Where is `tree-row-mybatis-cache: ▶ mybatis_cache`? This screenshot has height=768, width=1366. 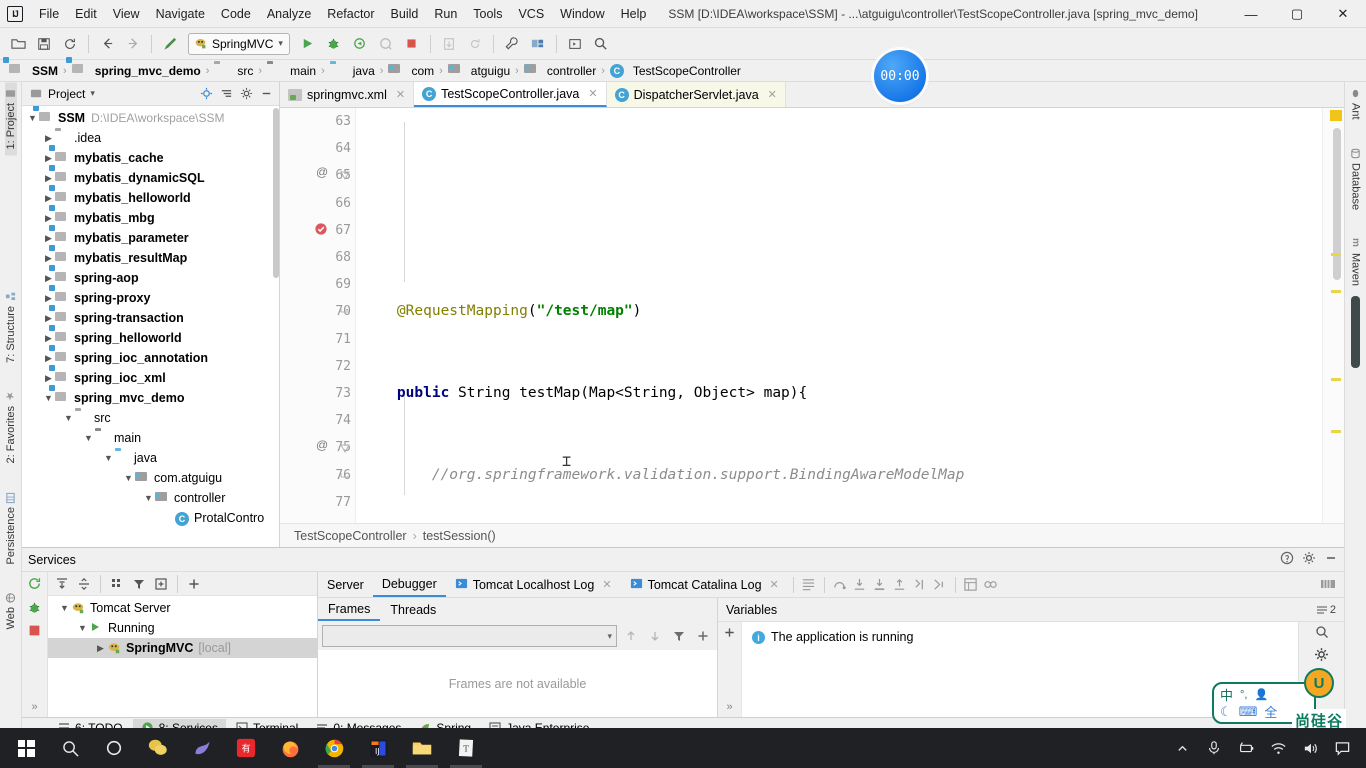
tree-row-mybatis-cache: ▶ mybatis_cache is located at coordinates (150, 158).